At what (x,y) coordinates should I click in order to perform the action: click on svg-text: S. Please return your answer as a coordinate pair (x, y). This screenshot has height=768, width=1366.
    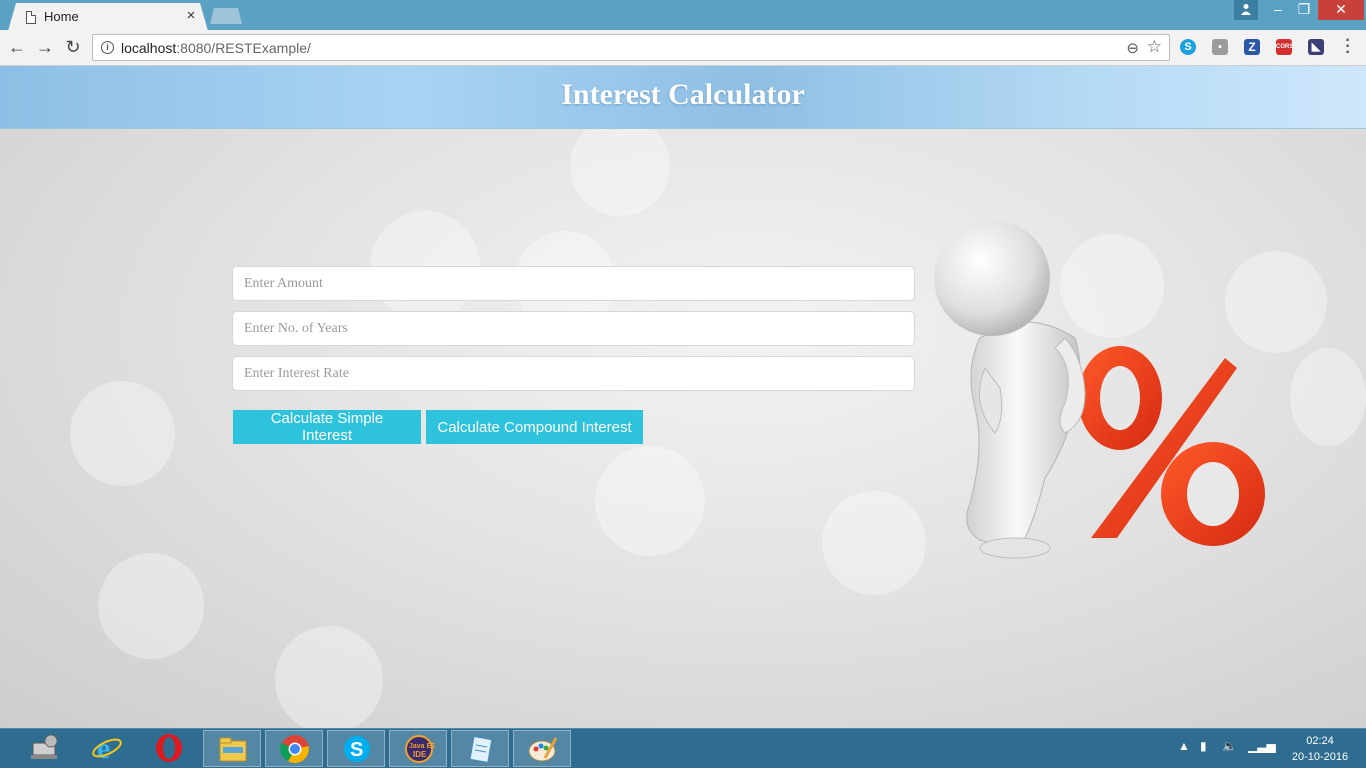
    Looking at the image, I should click on (356, 750).